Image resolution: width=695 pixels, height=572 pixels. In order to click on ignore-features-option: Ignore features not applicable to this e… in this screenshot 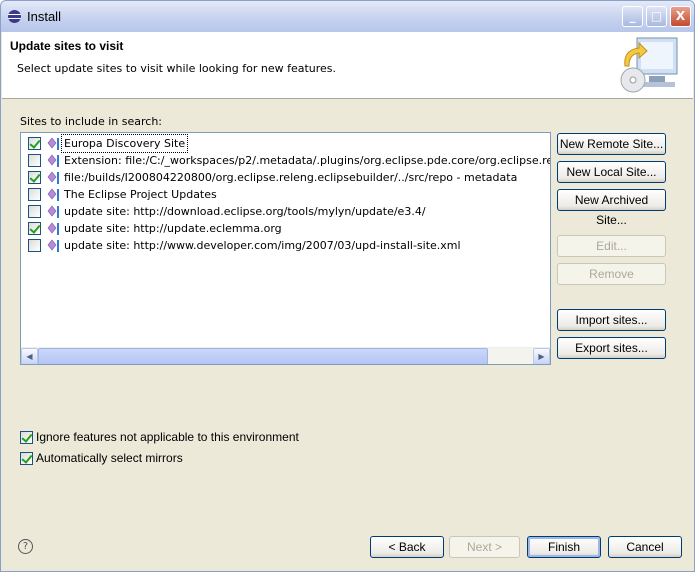, I will do `click(159, 437)`.